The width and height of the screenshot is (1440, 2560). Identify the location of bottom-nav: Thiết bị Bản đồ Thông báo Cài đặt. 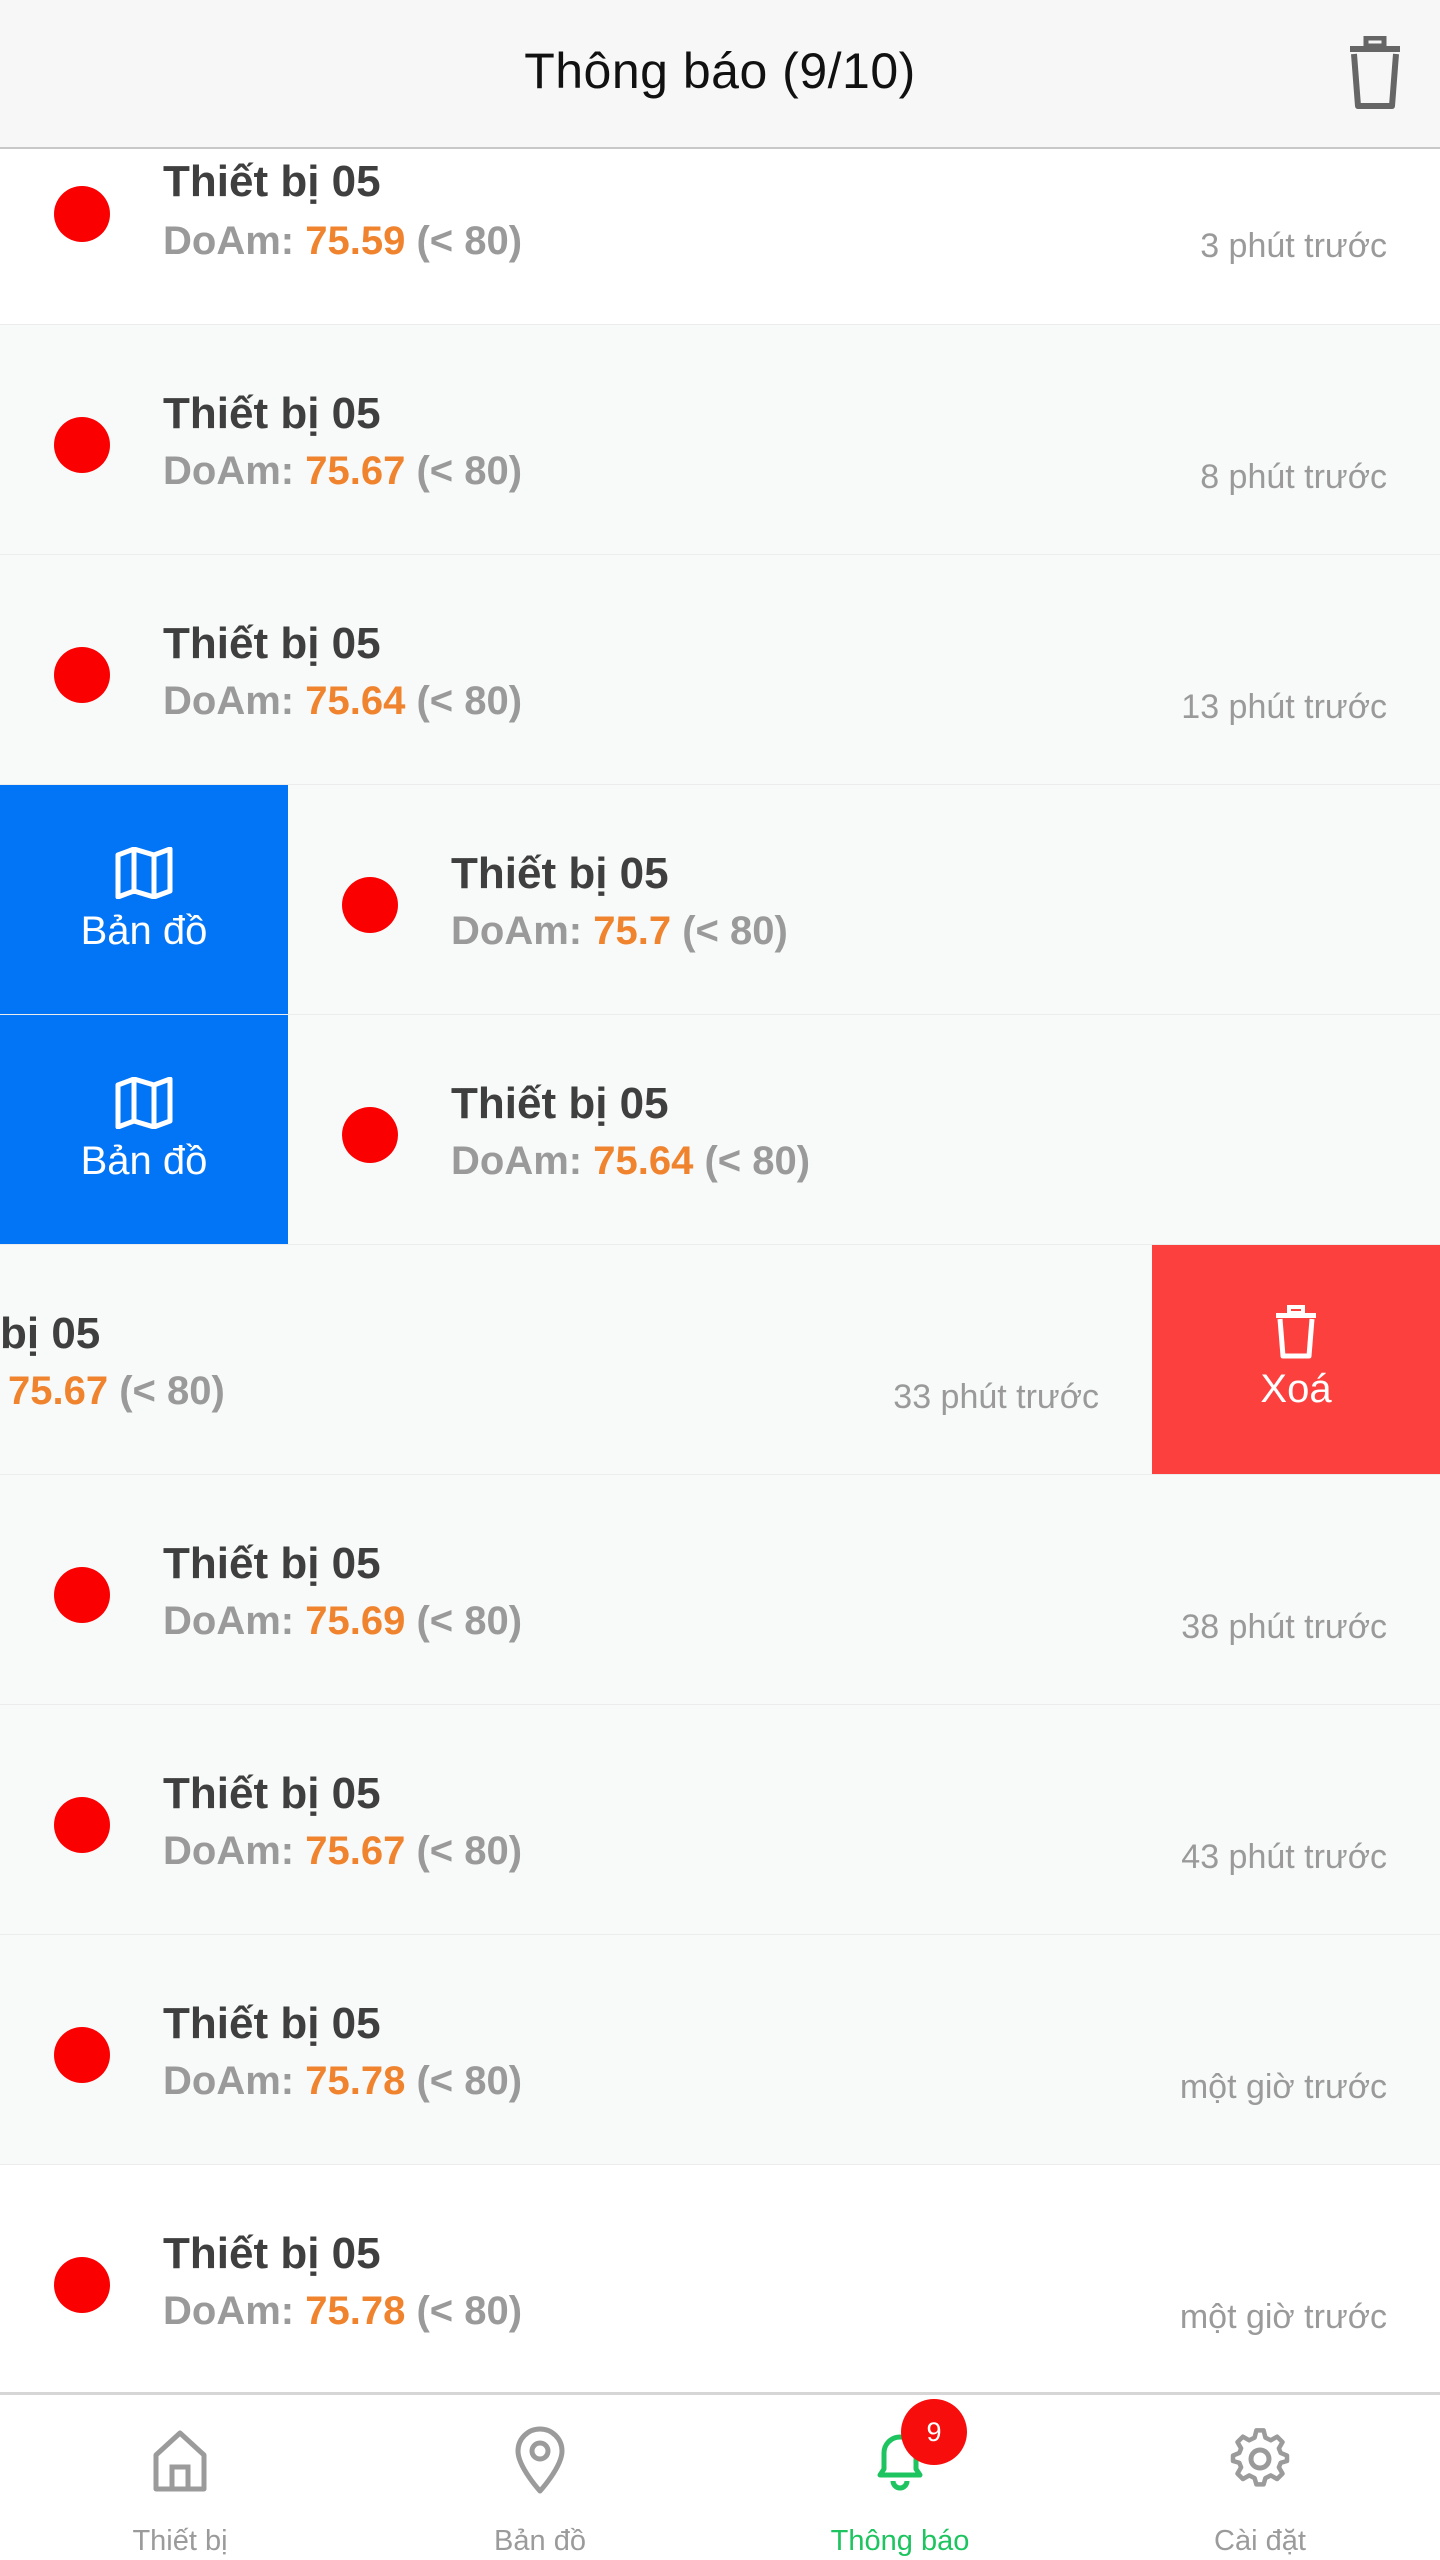
(720, 2476).